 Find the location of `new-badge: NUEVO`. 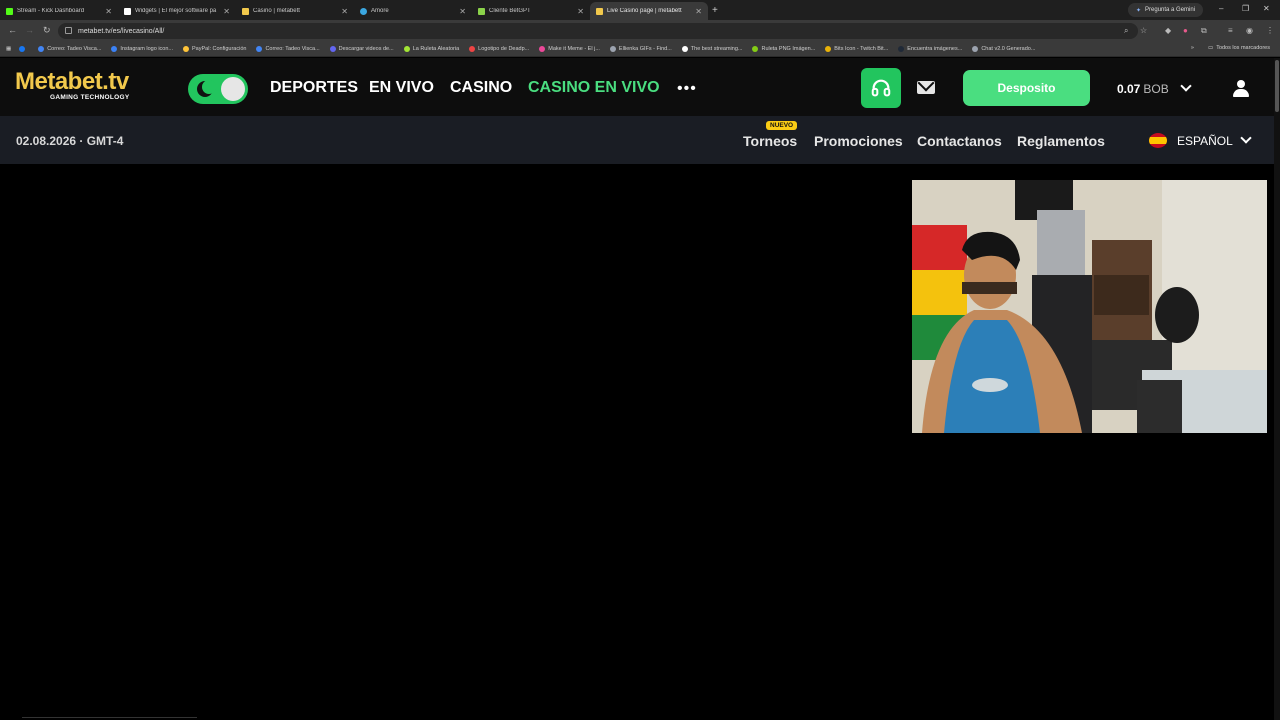

new-badge: NUEVO is located at coordinates (782, 125).